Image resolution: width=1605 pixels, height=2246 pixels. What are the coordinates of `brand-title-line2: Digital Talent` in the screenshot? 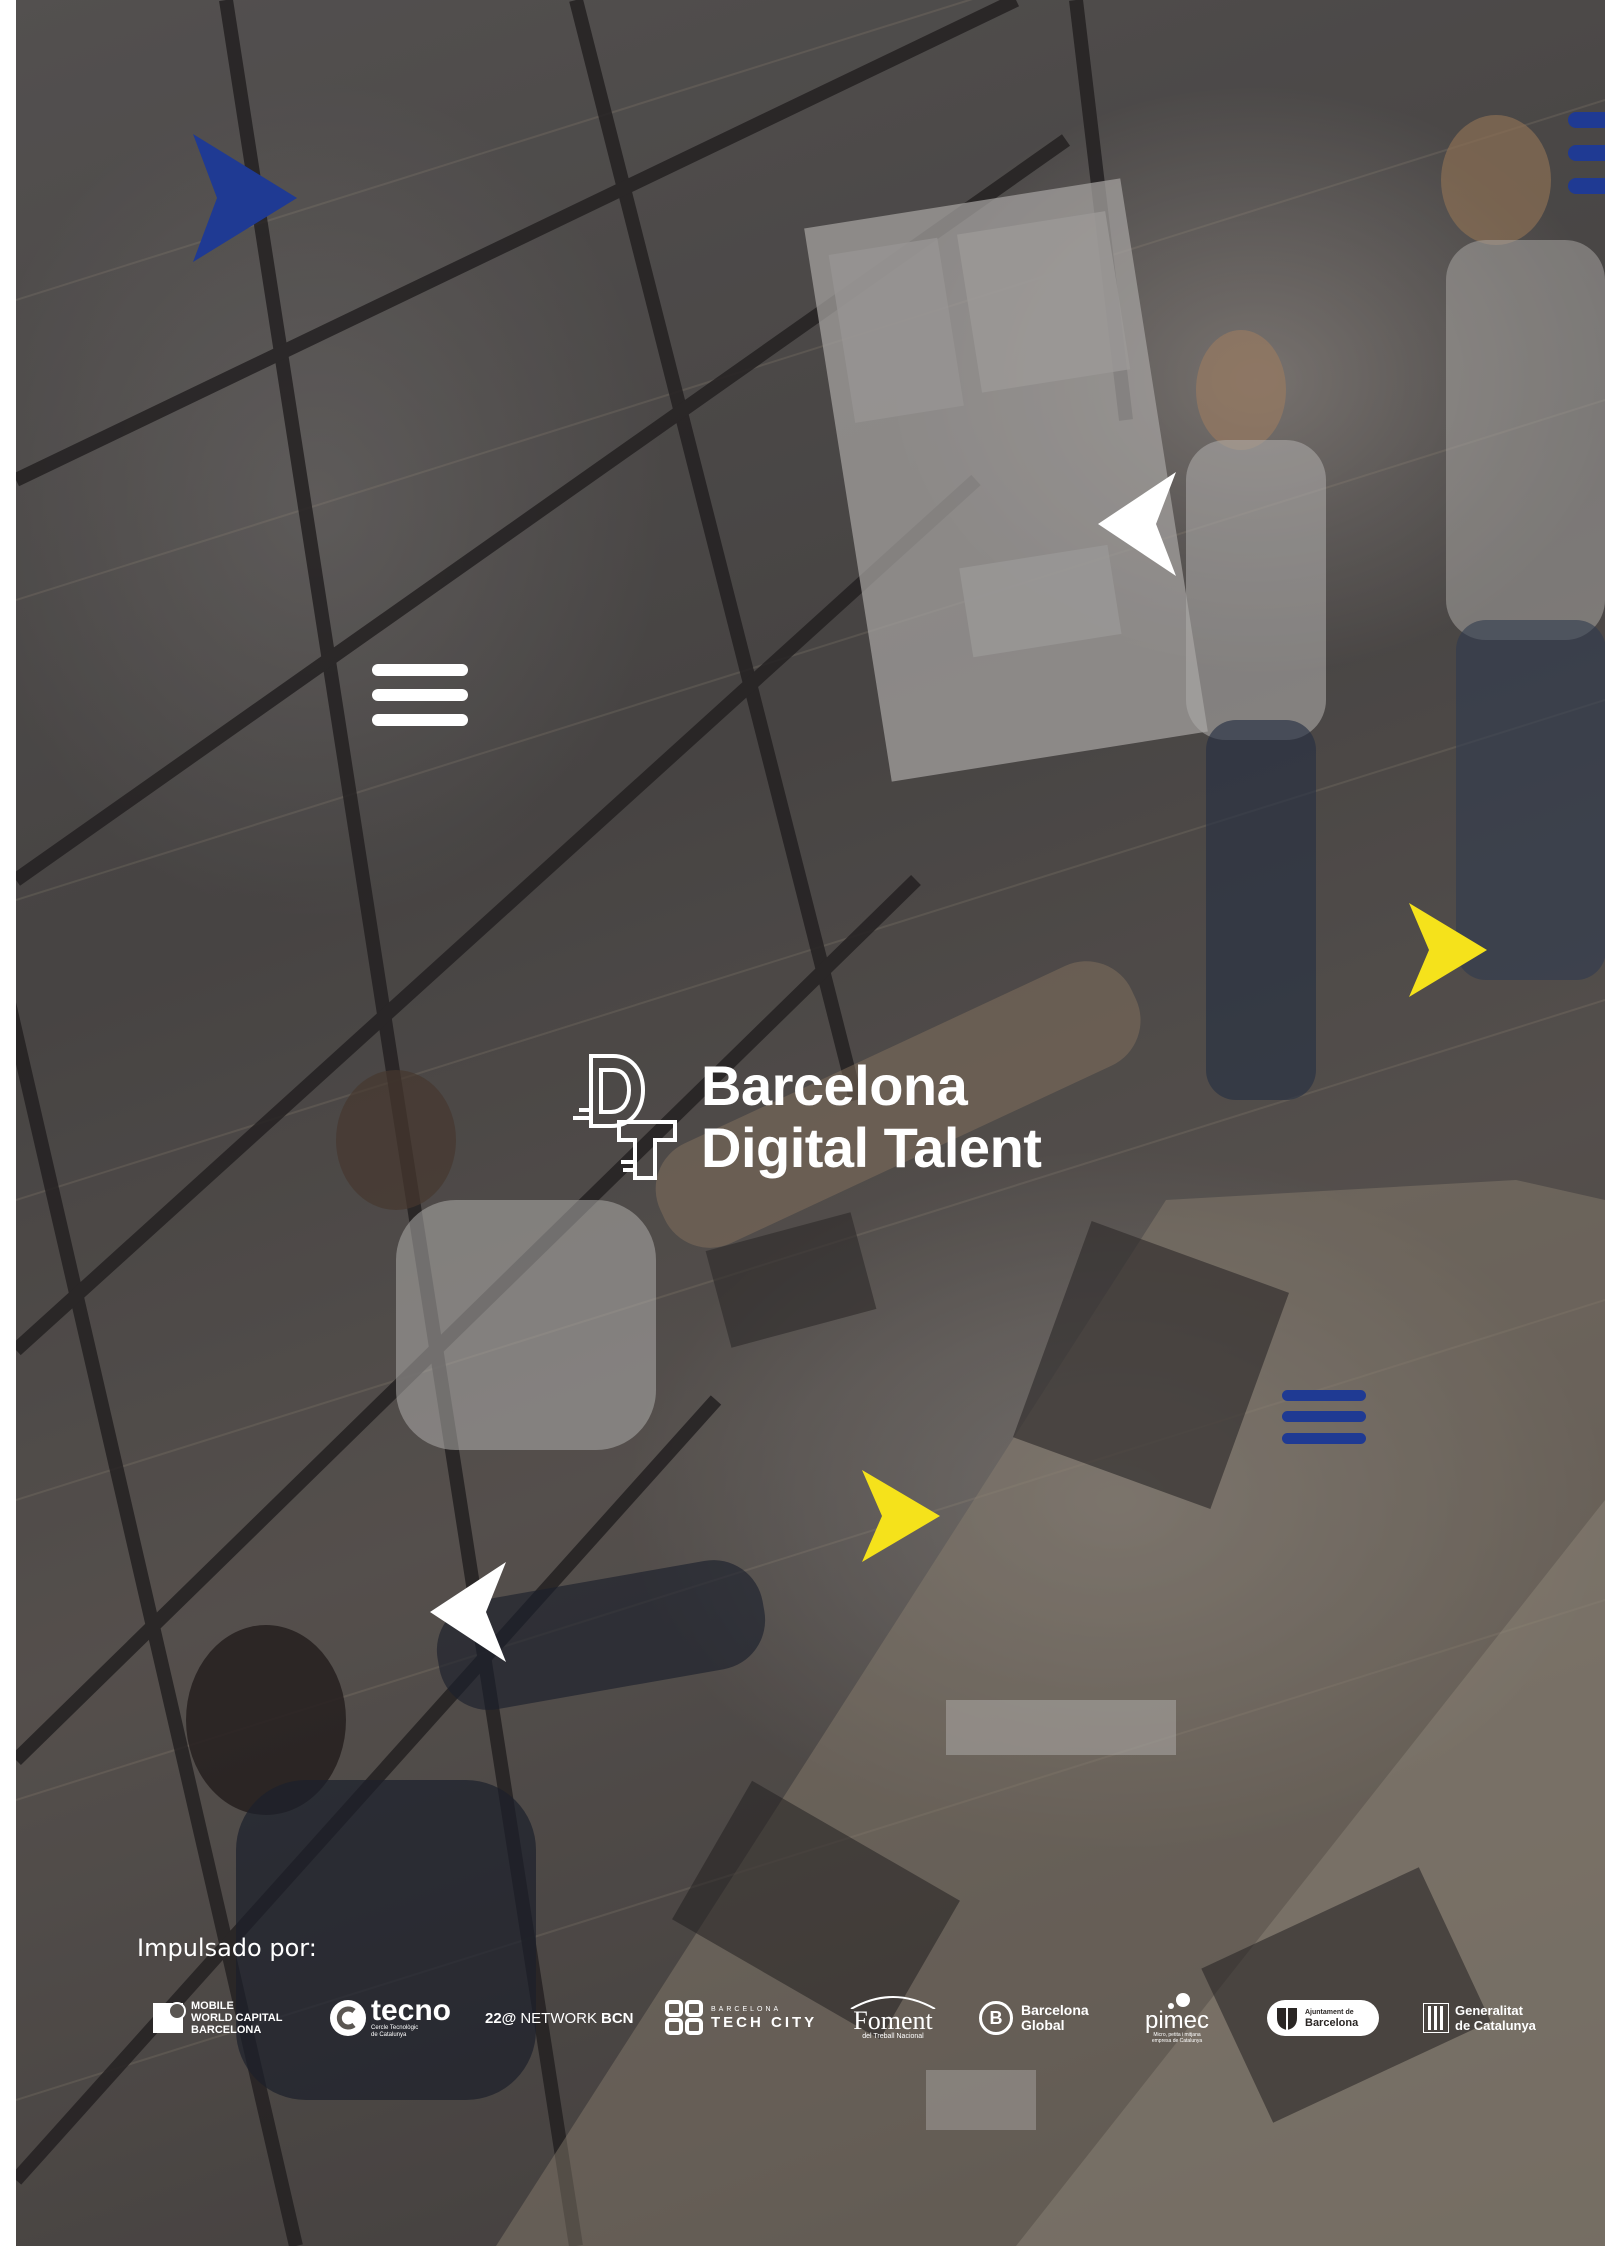 It's located at (871, 1147).